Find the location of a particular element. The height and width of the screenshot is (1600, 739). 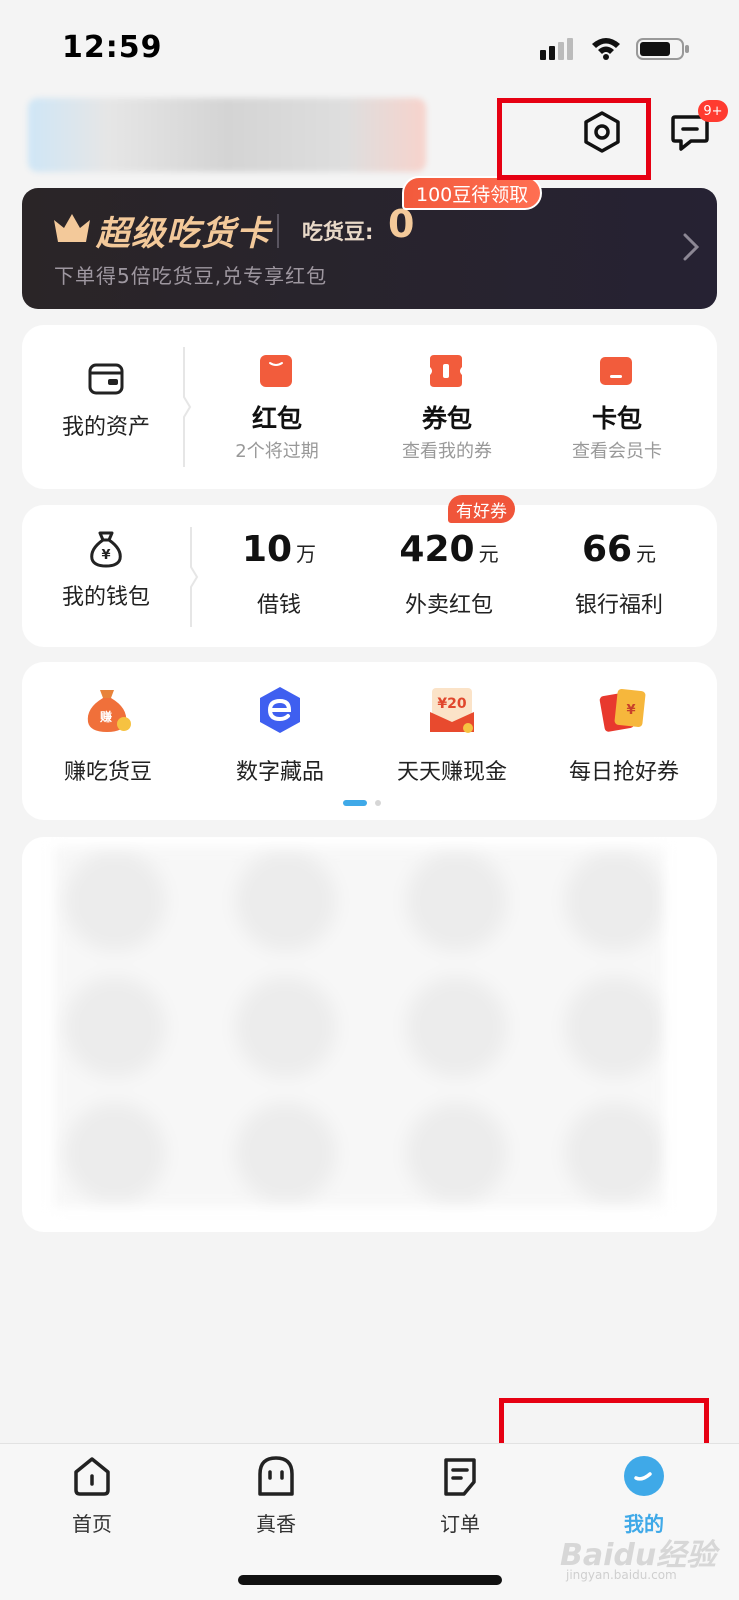

beans-label: 吃货豆: is located at coordinates (338, 232).